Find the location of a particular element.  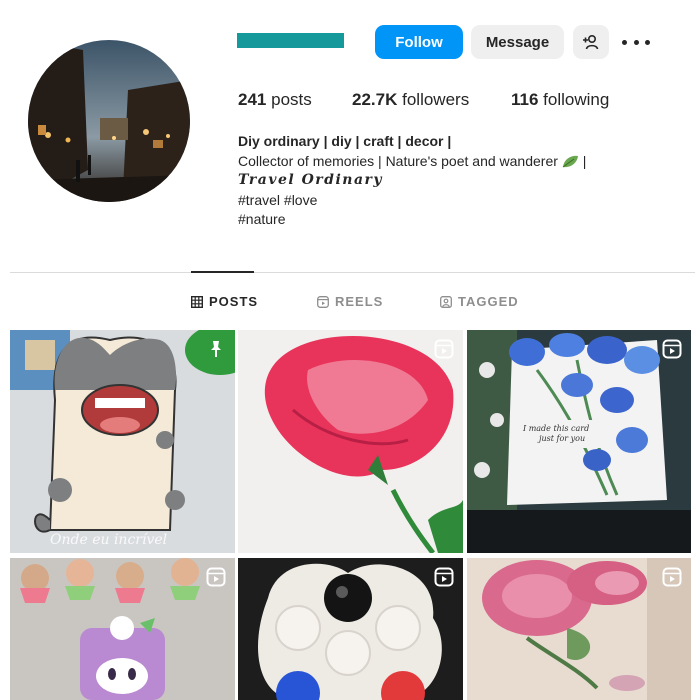

toy-figures-image is located at coordinates (122, 629).